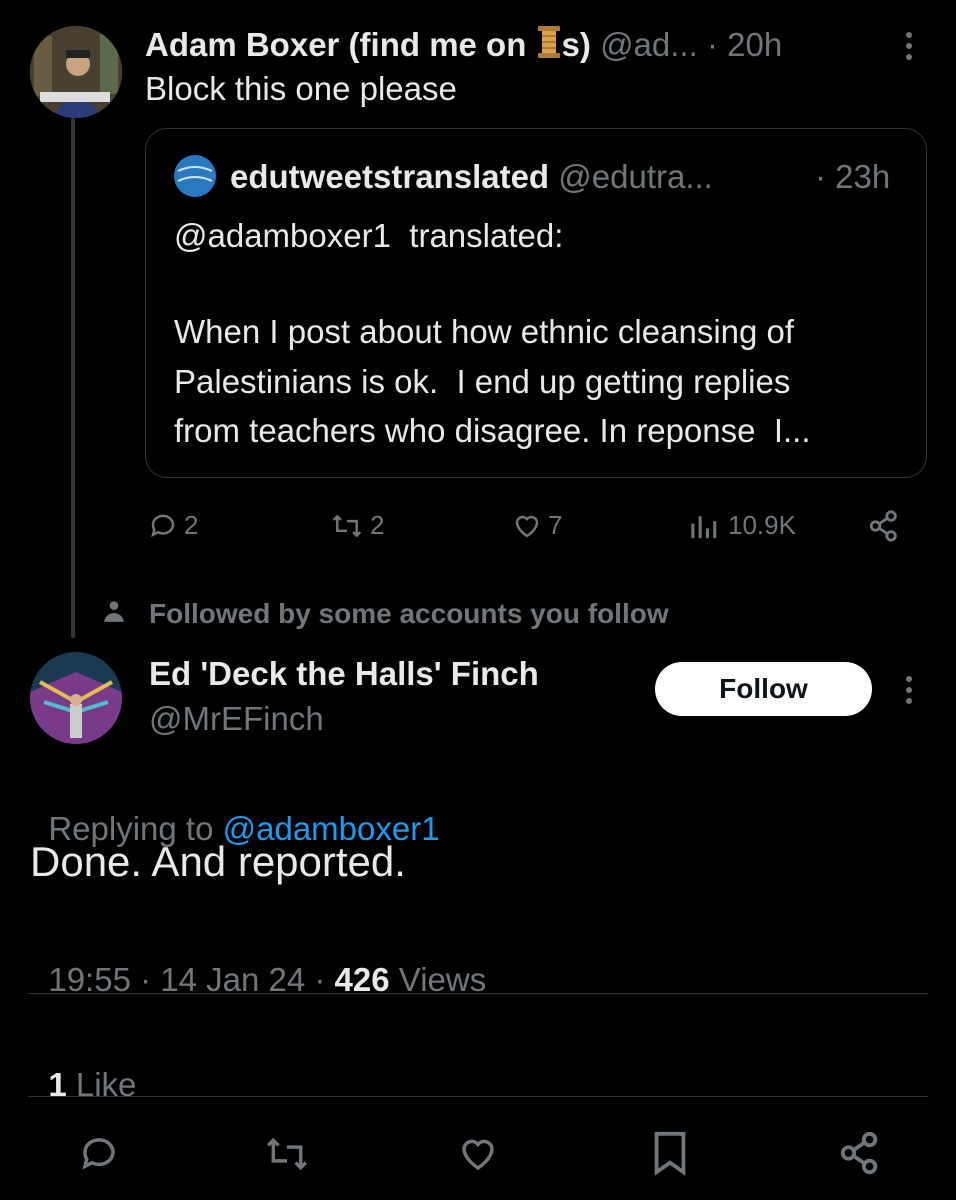 The height and width of the screenshot is (1200, 956). I want to click on repost-action: 2, so click(357, 525).